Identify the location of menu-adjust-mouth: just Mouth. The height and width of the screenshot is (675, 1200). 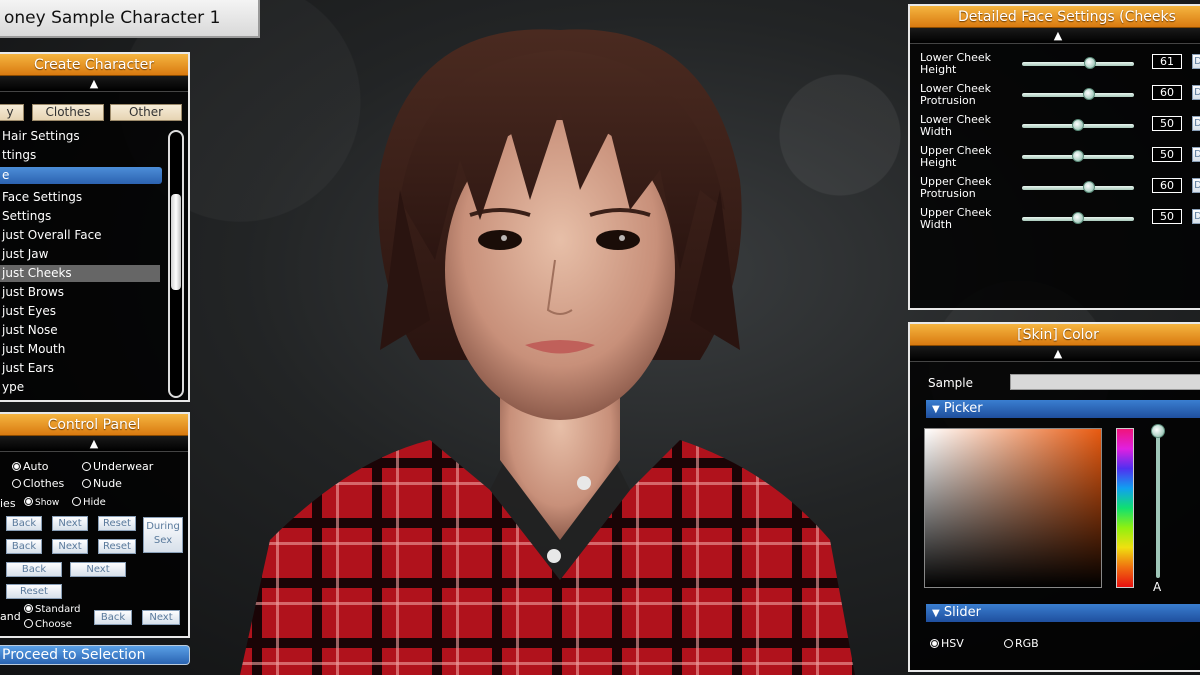
(32, 349).